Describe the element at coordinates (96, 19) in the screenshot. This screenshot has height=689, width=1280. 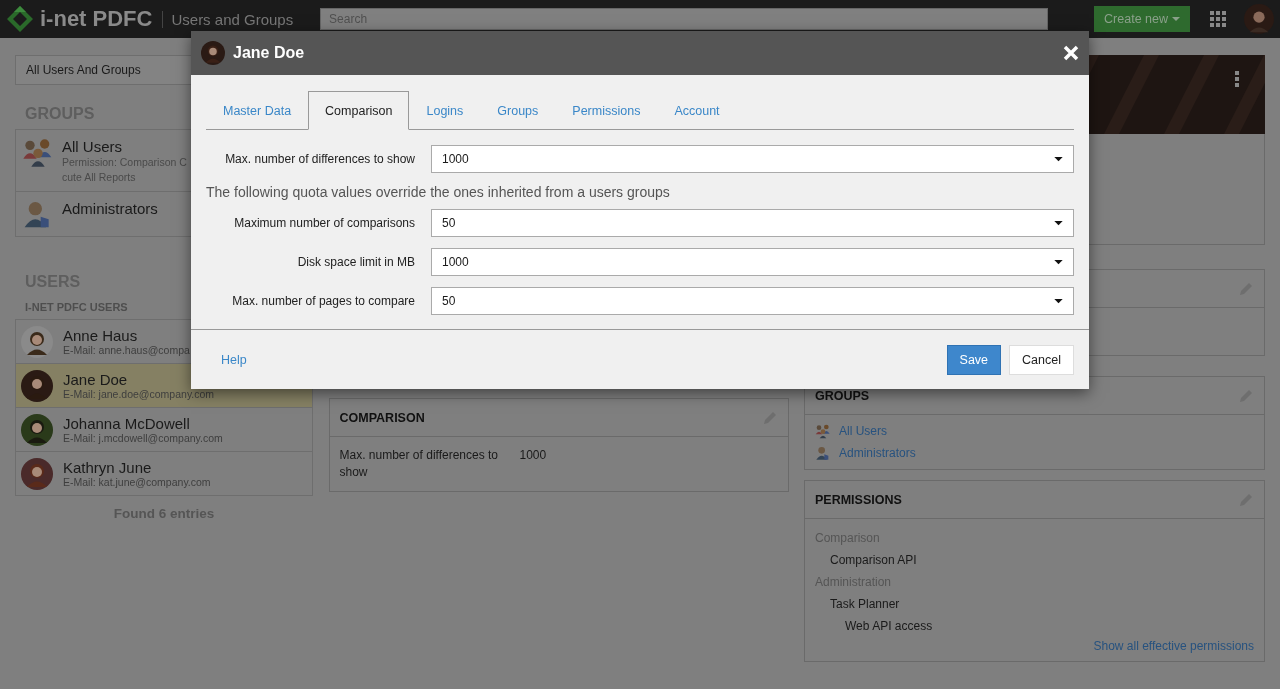
I see `app-logo: i-net PDFC` at that location.